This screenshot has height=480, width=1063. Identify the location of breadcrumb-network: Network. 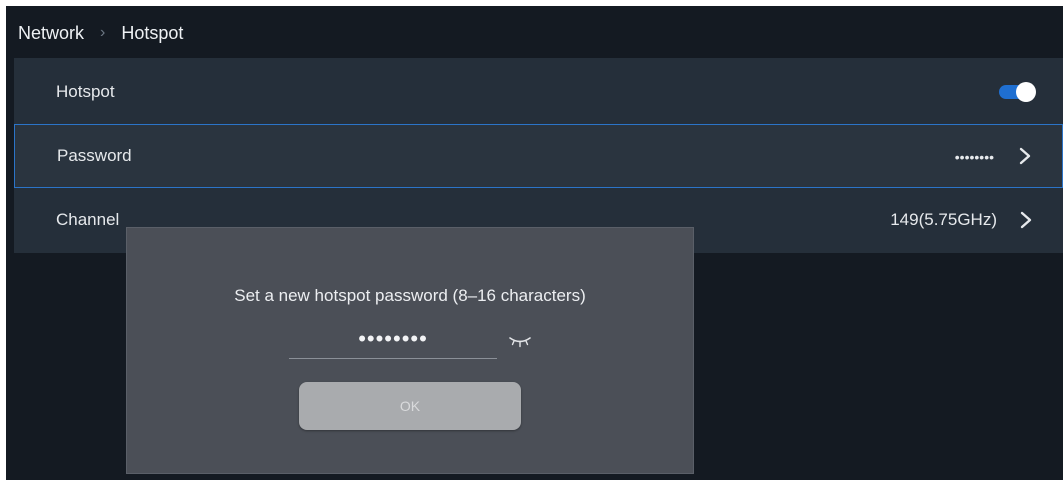
(51, 33).